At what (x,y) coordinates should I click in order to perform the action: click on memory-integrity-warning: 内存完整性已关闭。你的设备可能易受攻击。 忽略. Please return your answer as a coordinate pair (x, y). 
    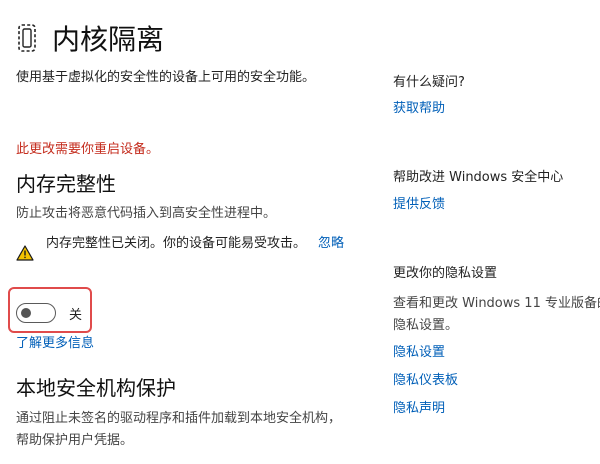
    Looking at the image, I should click on (186, 249).